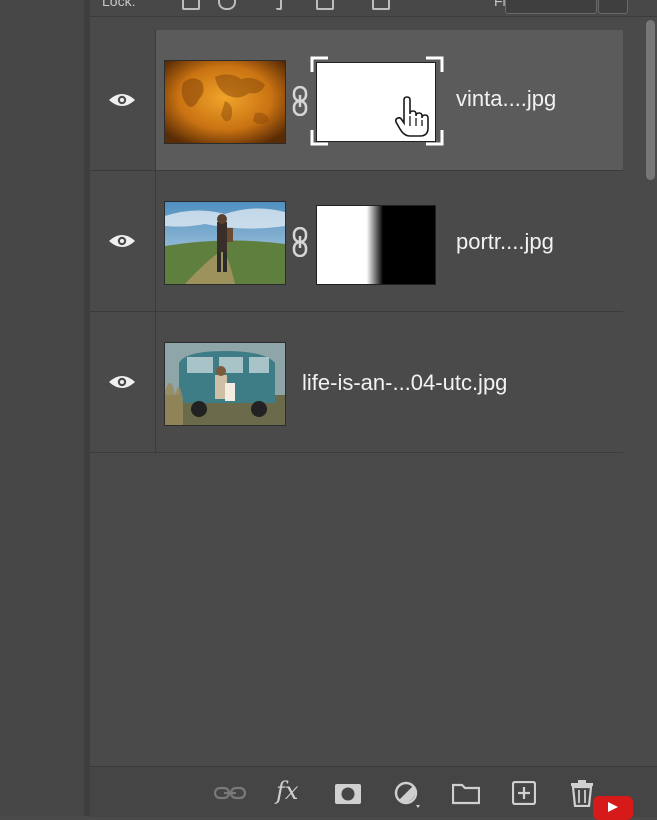  What do you see at coordinates (42, 408) in the screenshot?
I see `left-gutter` at bounding box center [42, 408].